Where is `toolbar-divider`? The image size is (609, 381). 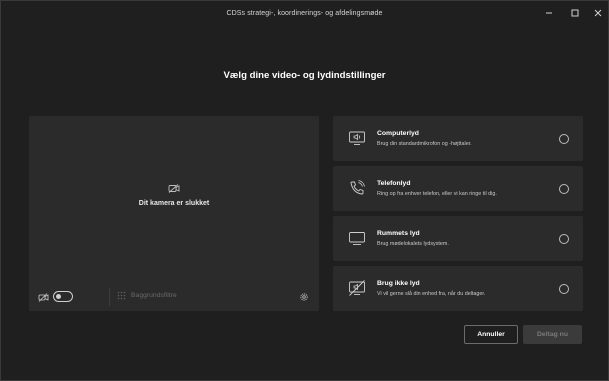
toolbar-divider is located at coordinates (109, 297).